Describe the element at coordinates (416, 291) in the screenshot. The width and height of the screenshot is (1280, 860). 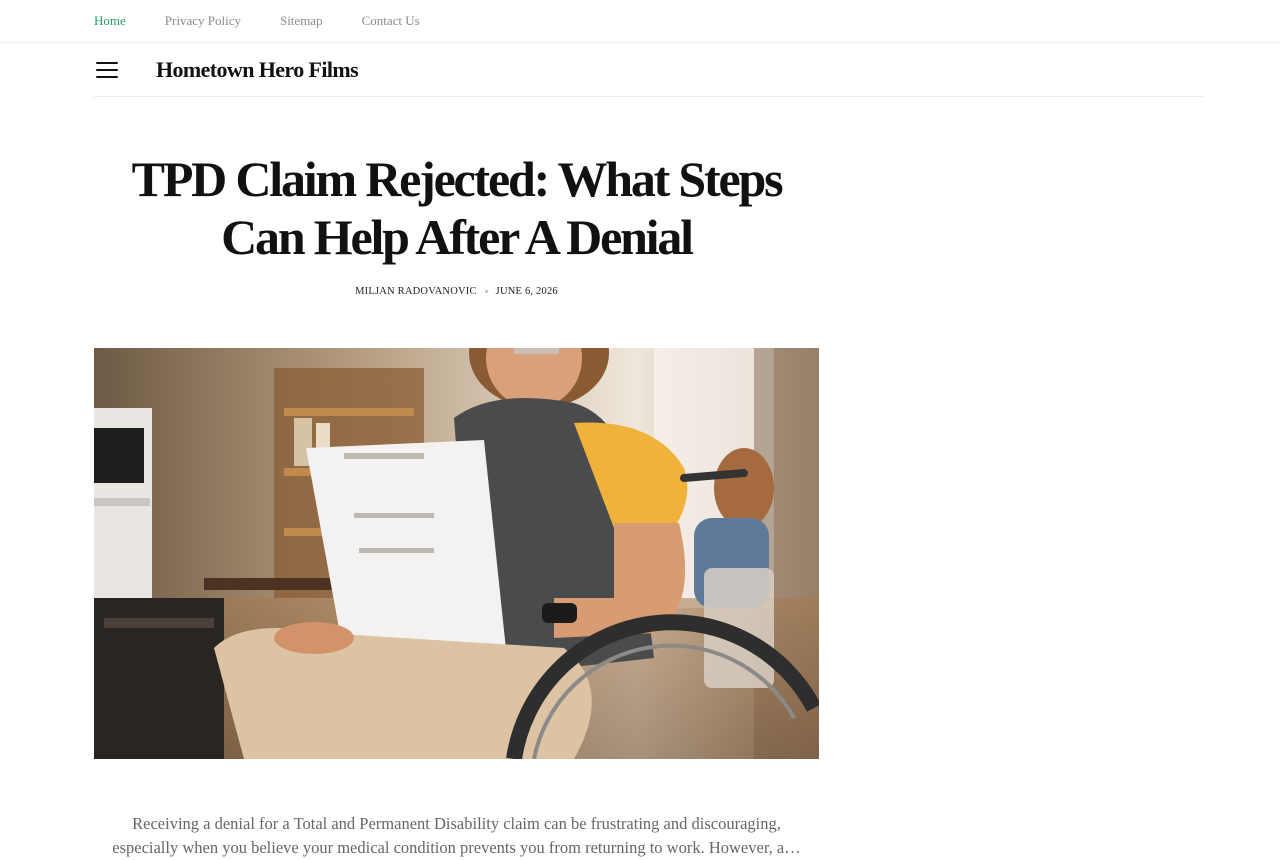
I see `author-link: MILJAN RADOVANOVIC` at that location.